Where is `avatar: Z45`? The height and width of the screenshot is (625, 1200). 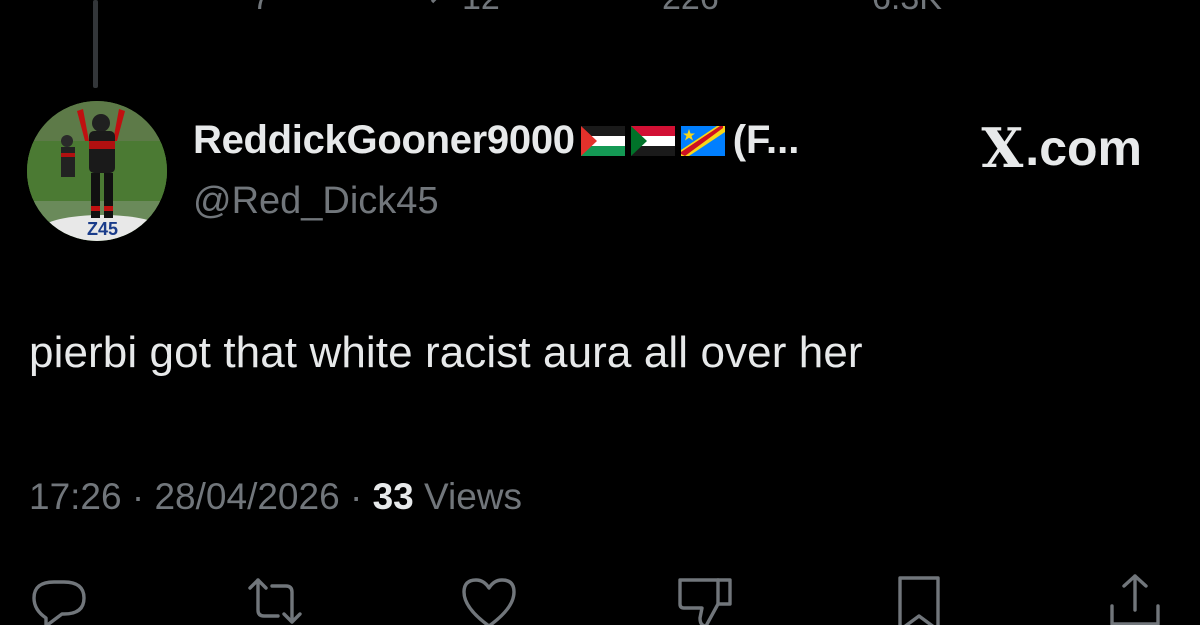 avatar: Z45 is located at coordinates (97, 171).